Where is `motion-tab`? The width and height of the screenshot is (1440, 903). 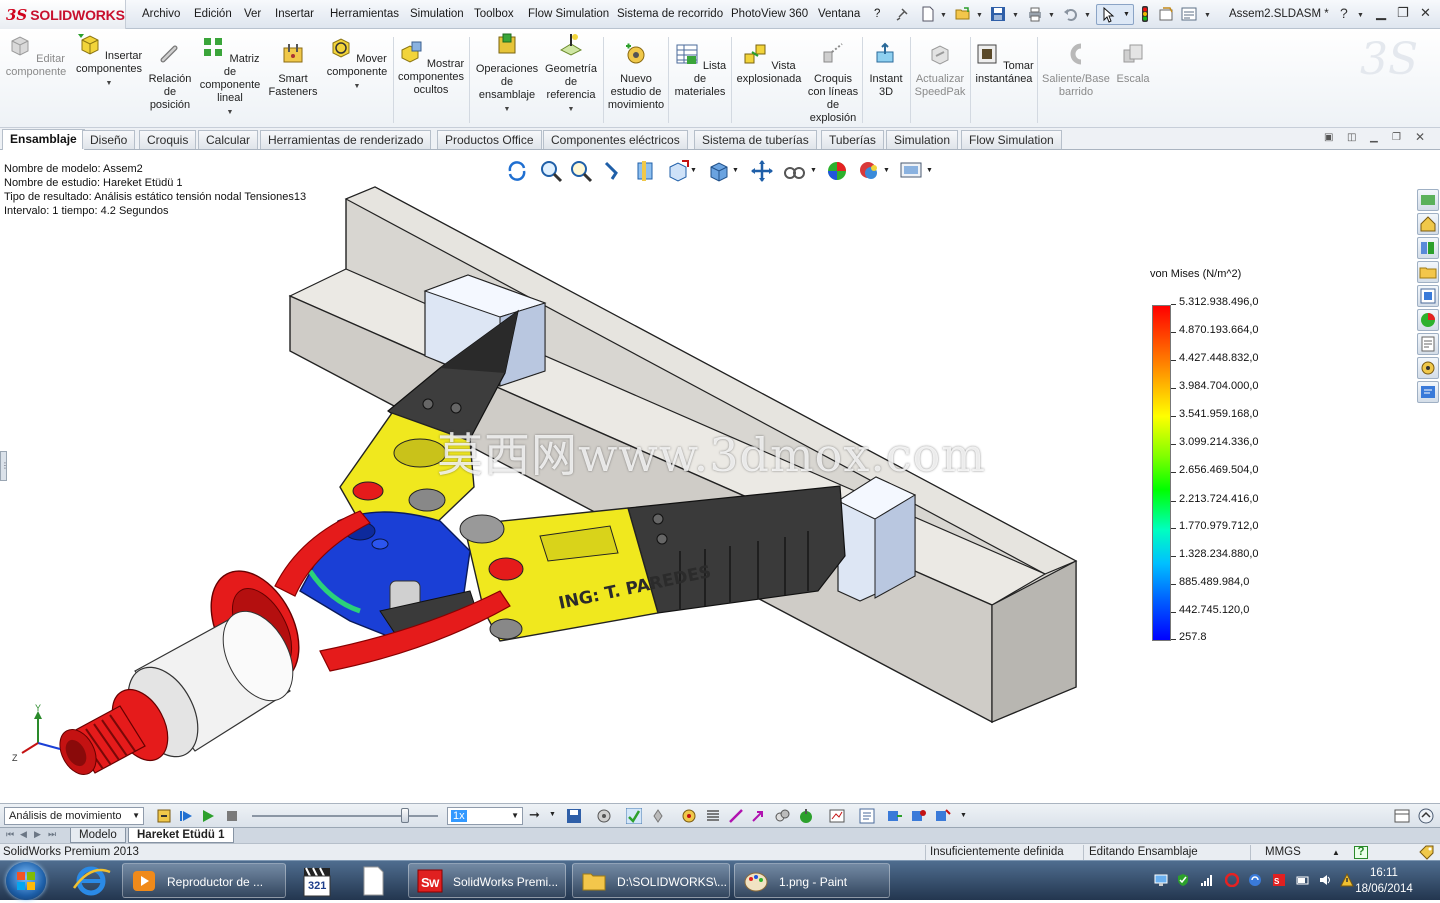 motion-tab is located at coordinates (1428, 368).